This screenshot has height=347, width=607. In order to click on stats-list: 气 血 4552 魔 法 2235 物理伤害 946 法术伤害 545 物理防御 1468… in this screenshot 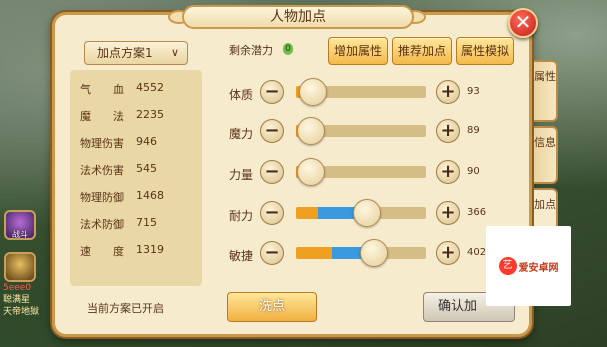, I will do `click(136, 178)`.